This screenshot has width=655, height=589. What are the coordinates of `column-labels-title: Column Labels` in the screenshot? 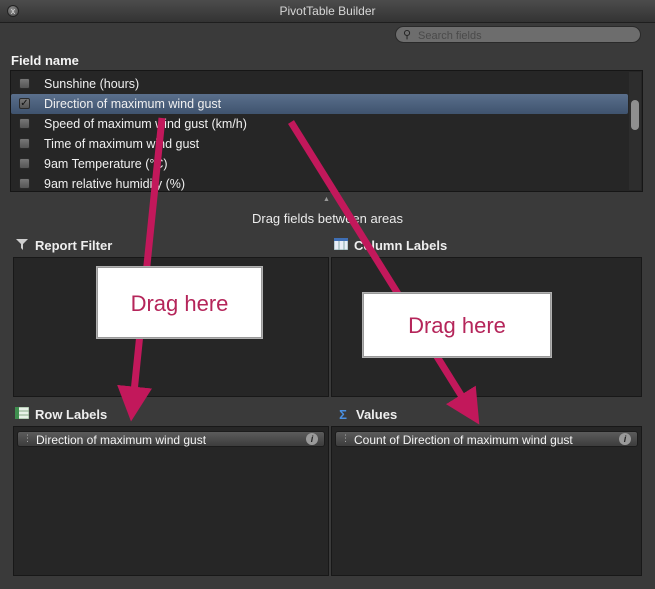 It's located at (390, 245).